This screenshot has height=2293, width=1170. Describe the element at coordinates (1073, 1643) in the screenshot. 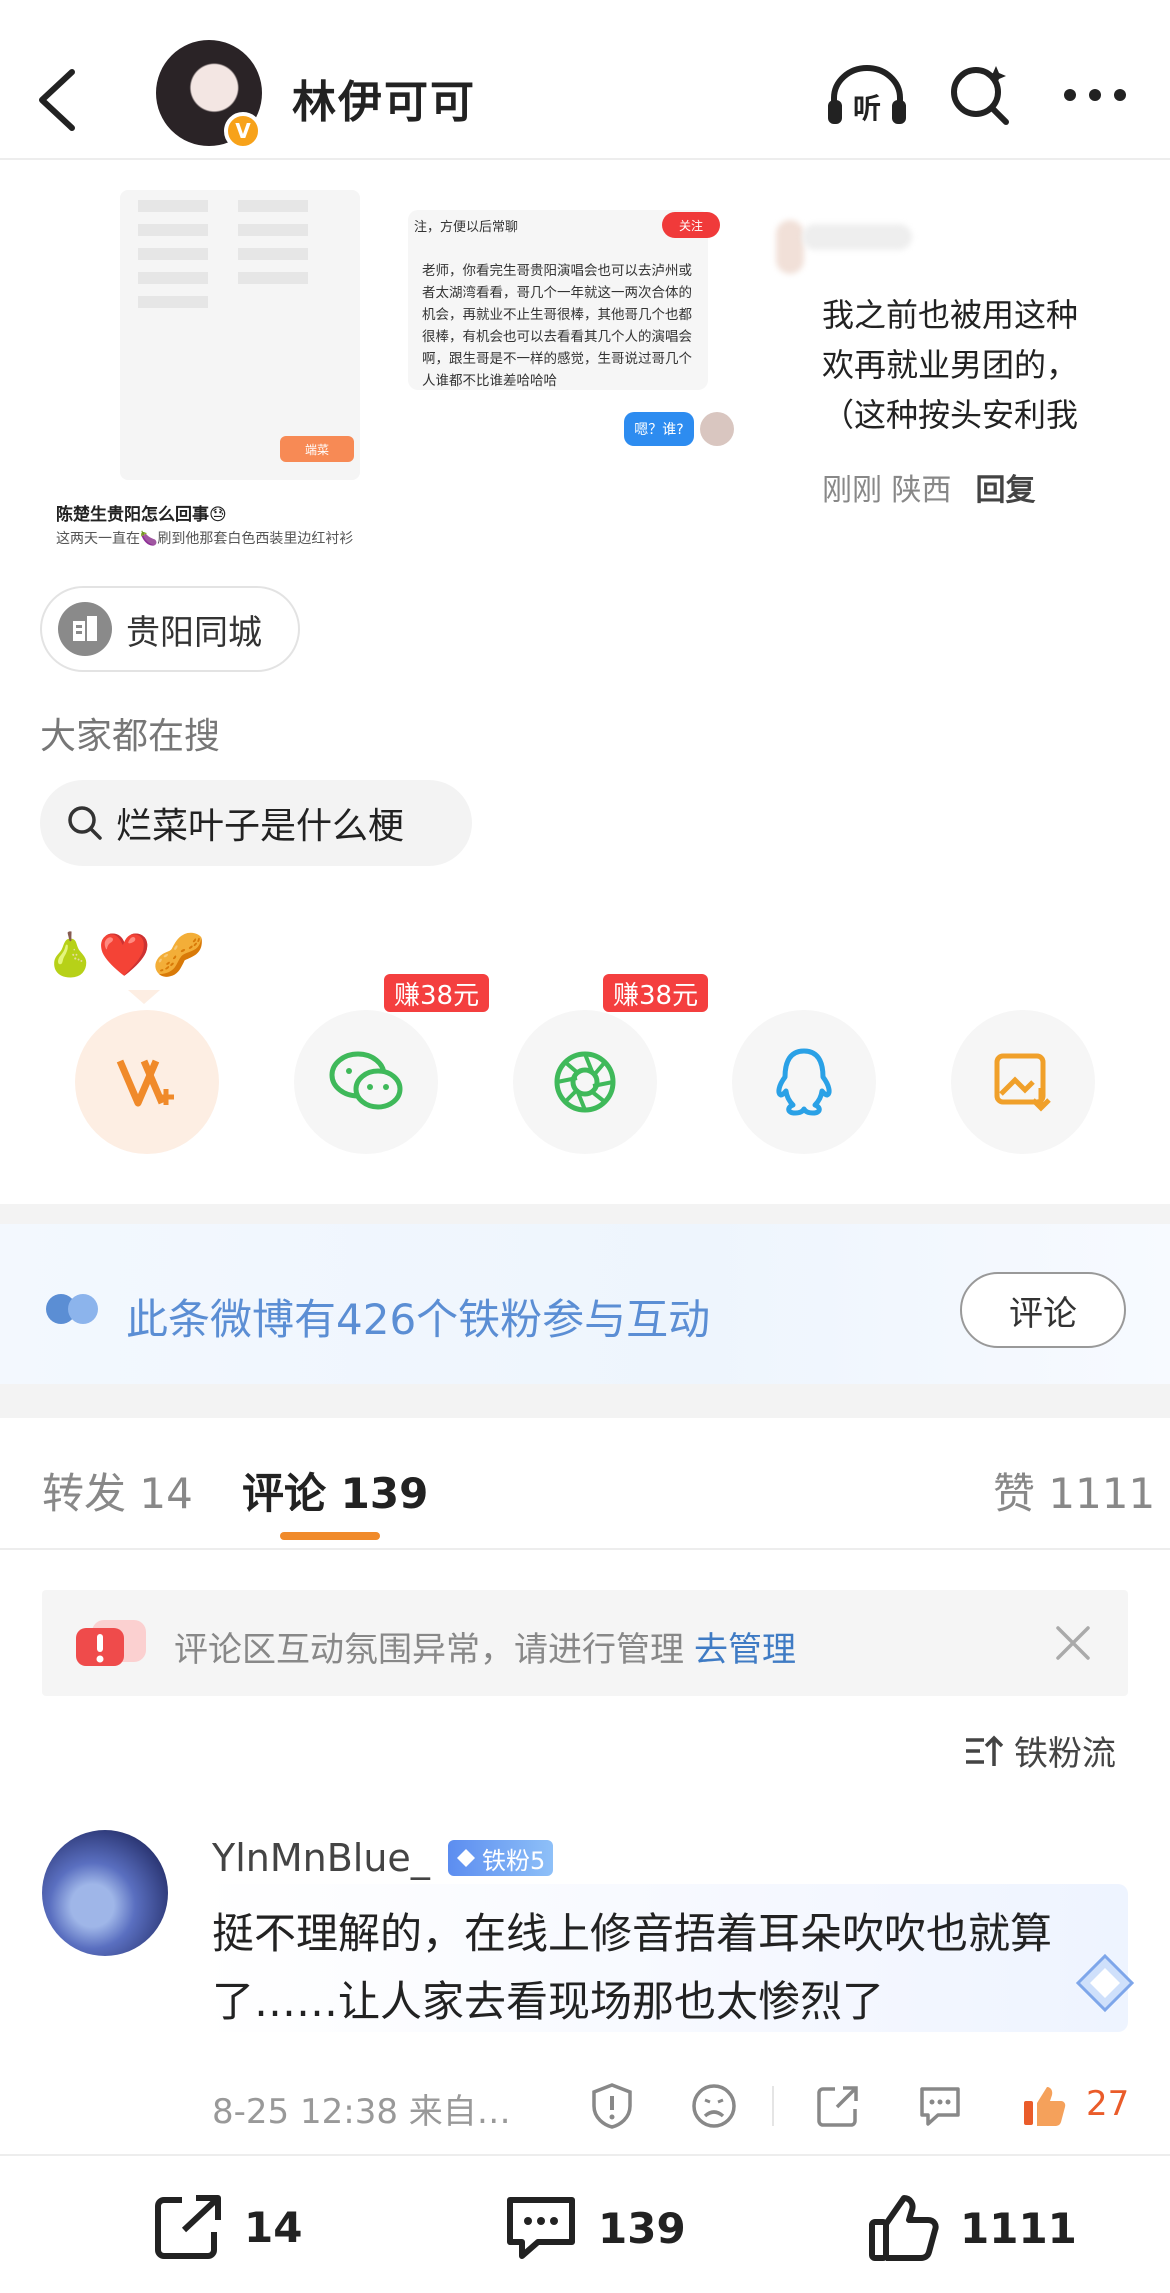

I see `close-icon` at that location.